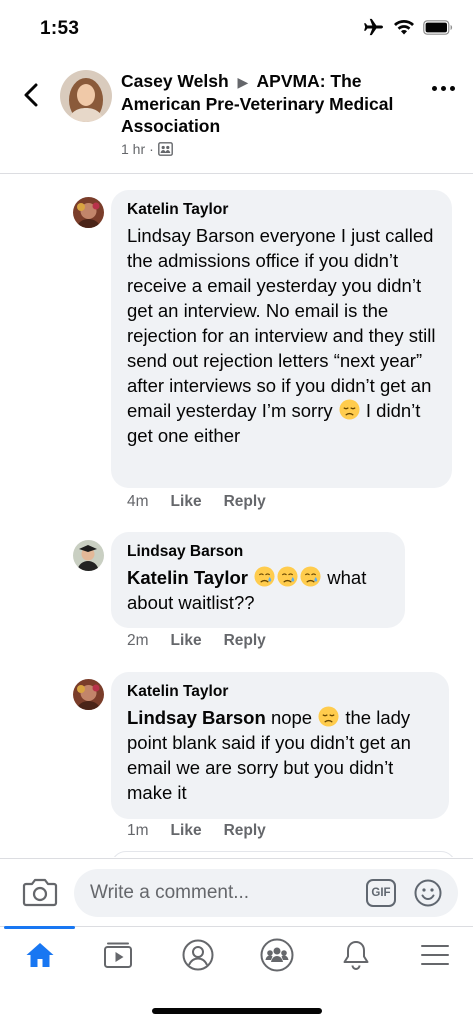  I want to click on back-button, so click(31, 95).